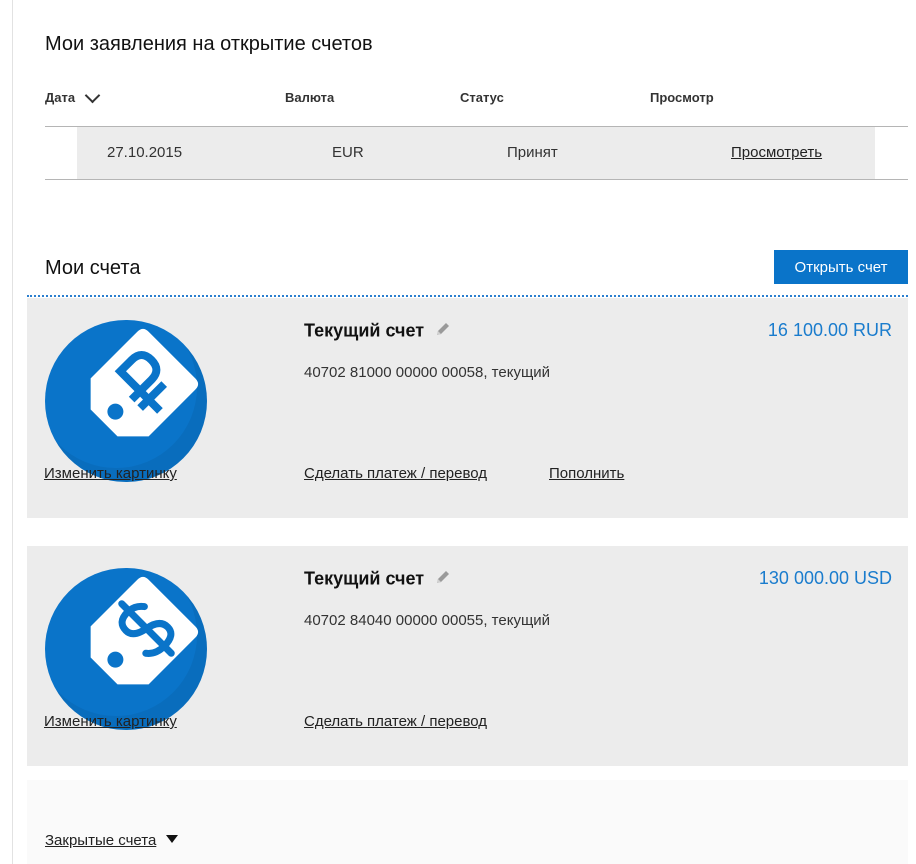 Image resolution: width=916 pixels, height=864 pixels. Describe the element at coordinates (776, 152) in the screenshot. I see `view-link: Просмотреть` at that location.